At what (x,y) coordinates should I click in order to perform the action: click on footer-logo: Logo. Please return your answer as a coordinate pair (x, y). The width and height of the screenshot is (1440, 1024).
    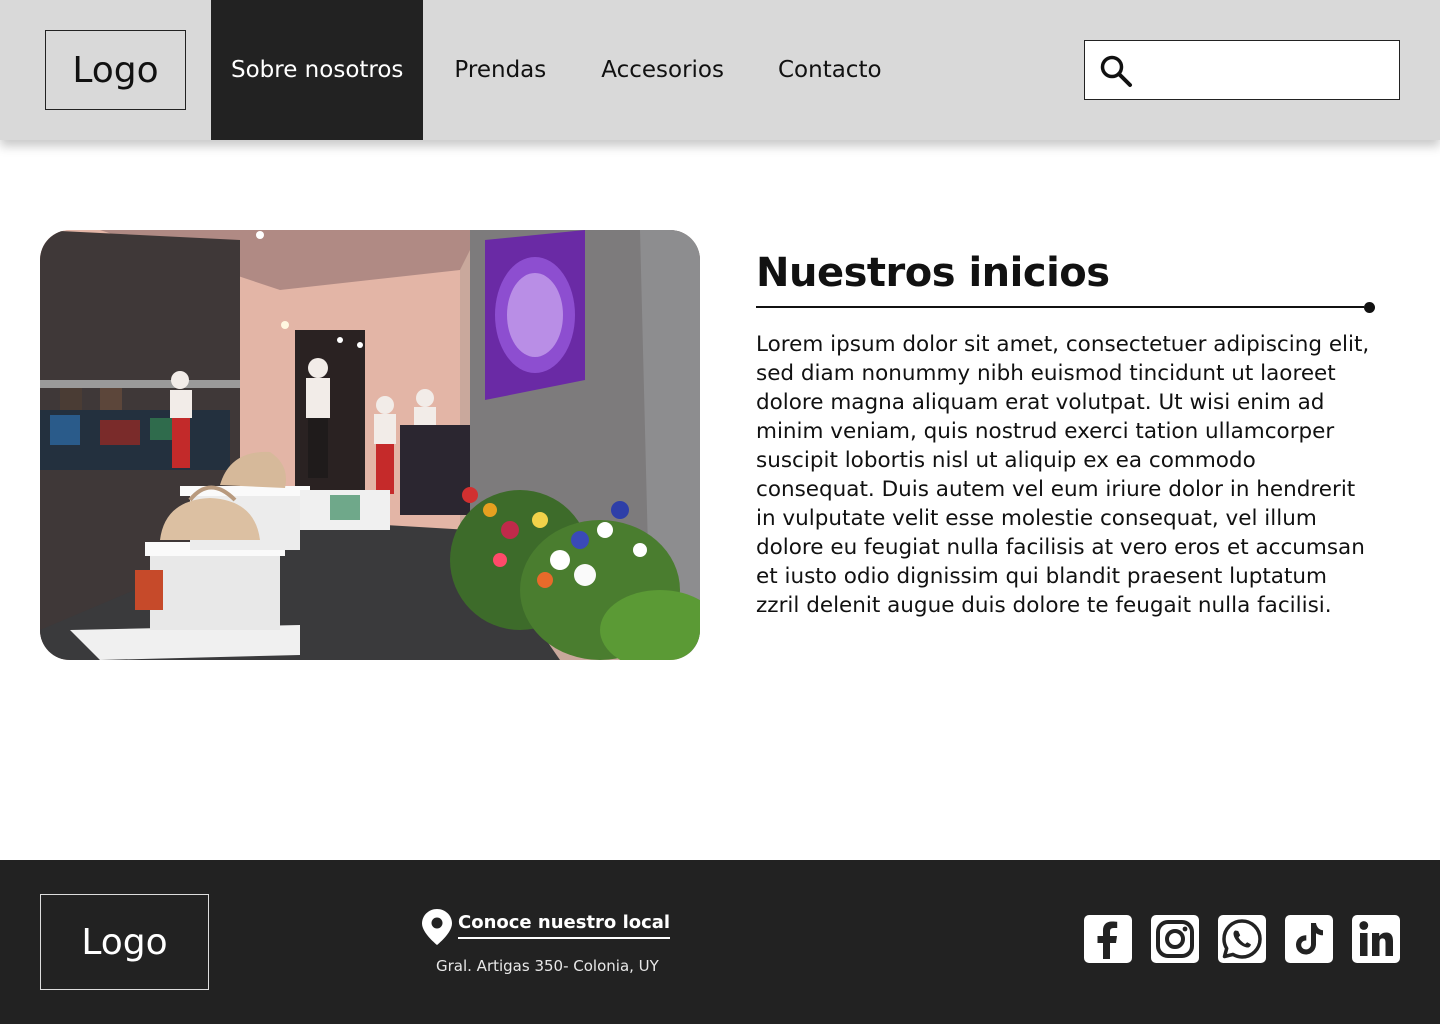
    Looking at the image, I should click on (124, 942).